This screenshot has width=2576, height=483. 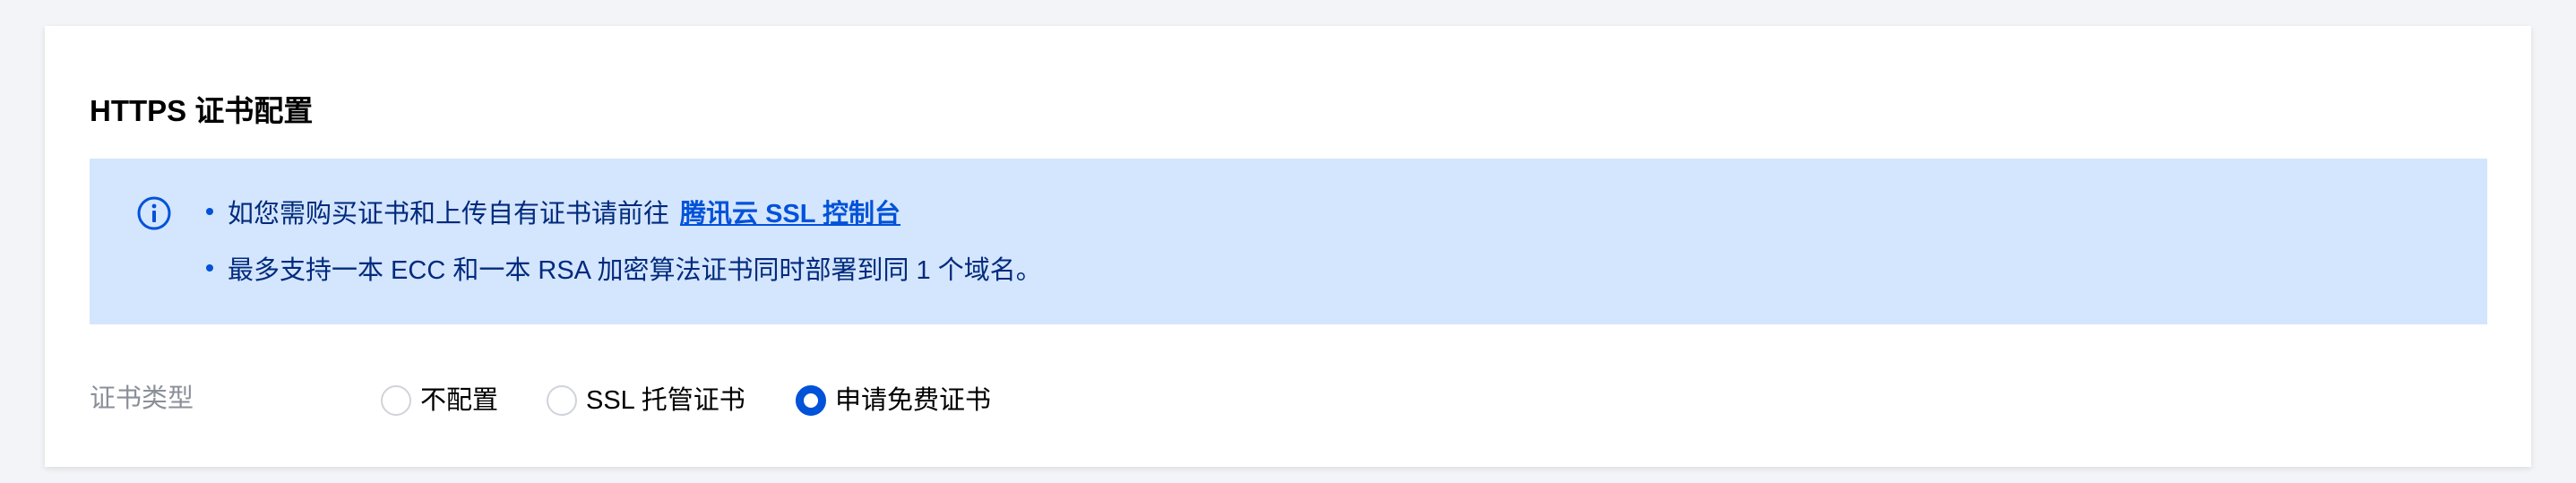 I want to click on radio-option-no-config: 不配置, so click(x=440, y=400).